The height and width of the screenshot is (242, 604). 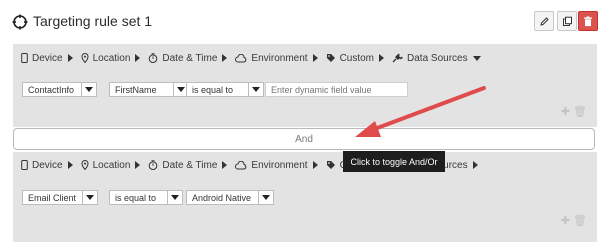 I want to click on dynamic-value-input, so click(x=336, y=89).